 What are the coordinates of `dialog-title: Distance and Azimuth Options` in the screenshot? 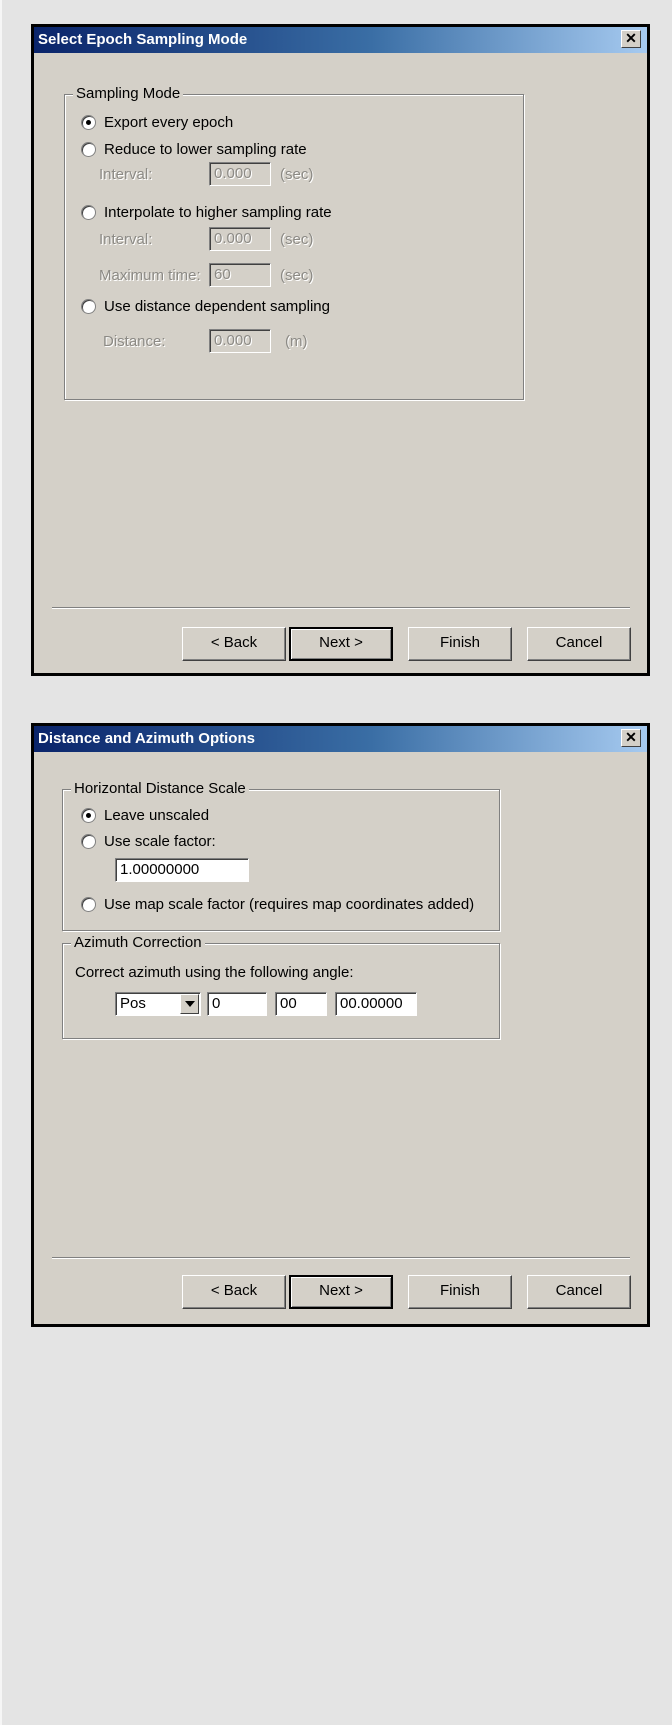 It's located at (146, 738).